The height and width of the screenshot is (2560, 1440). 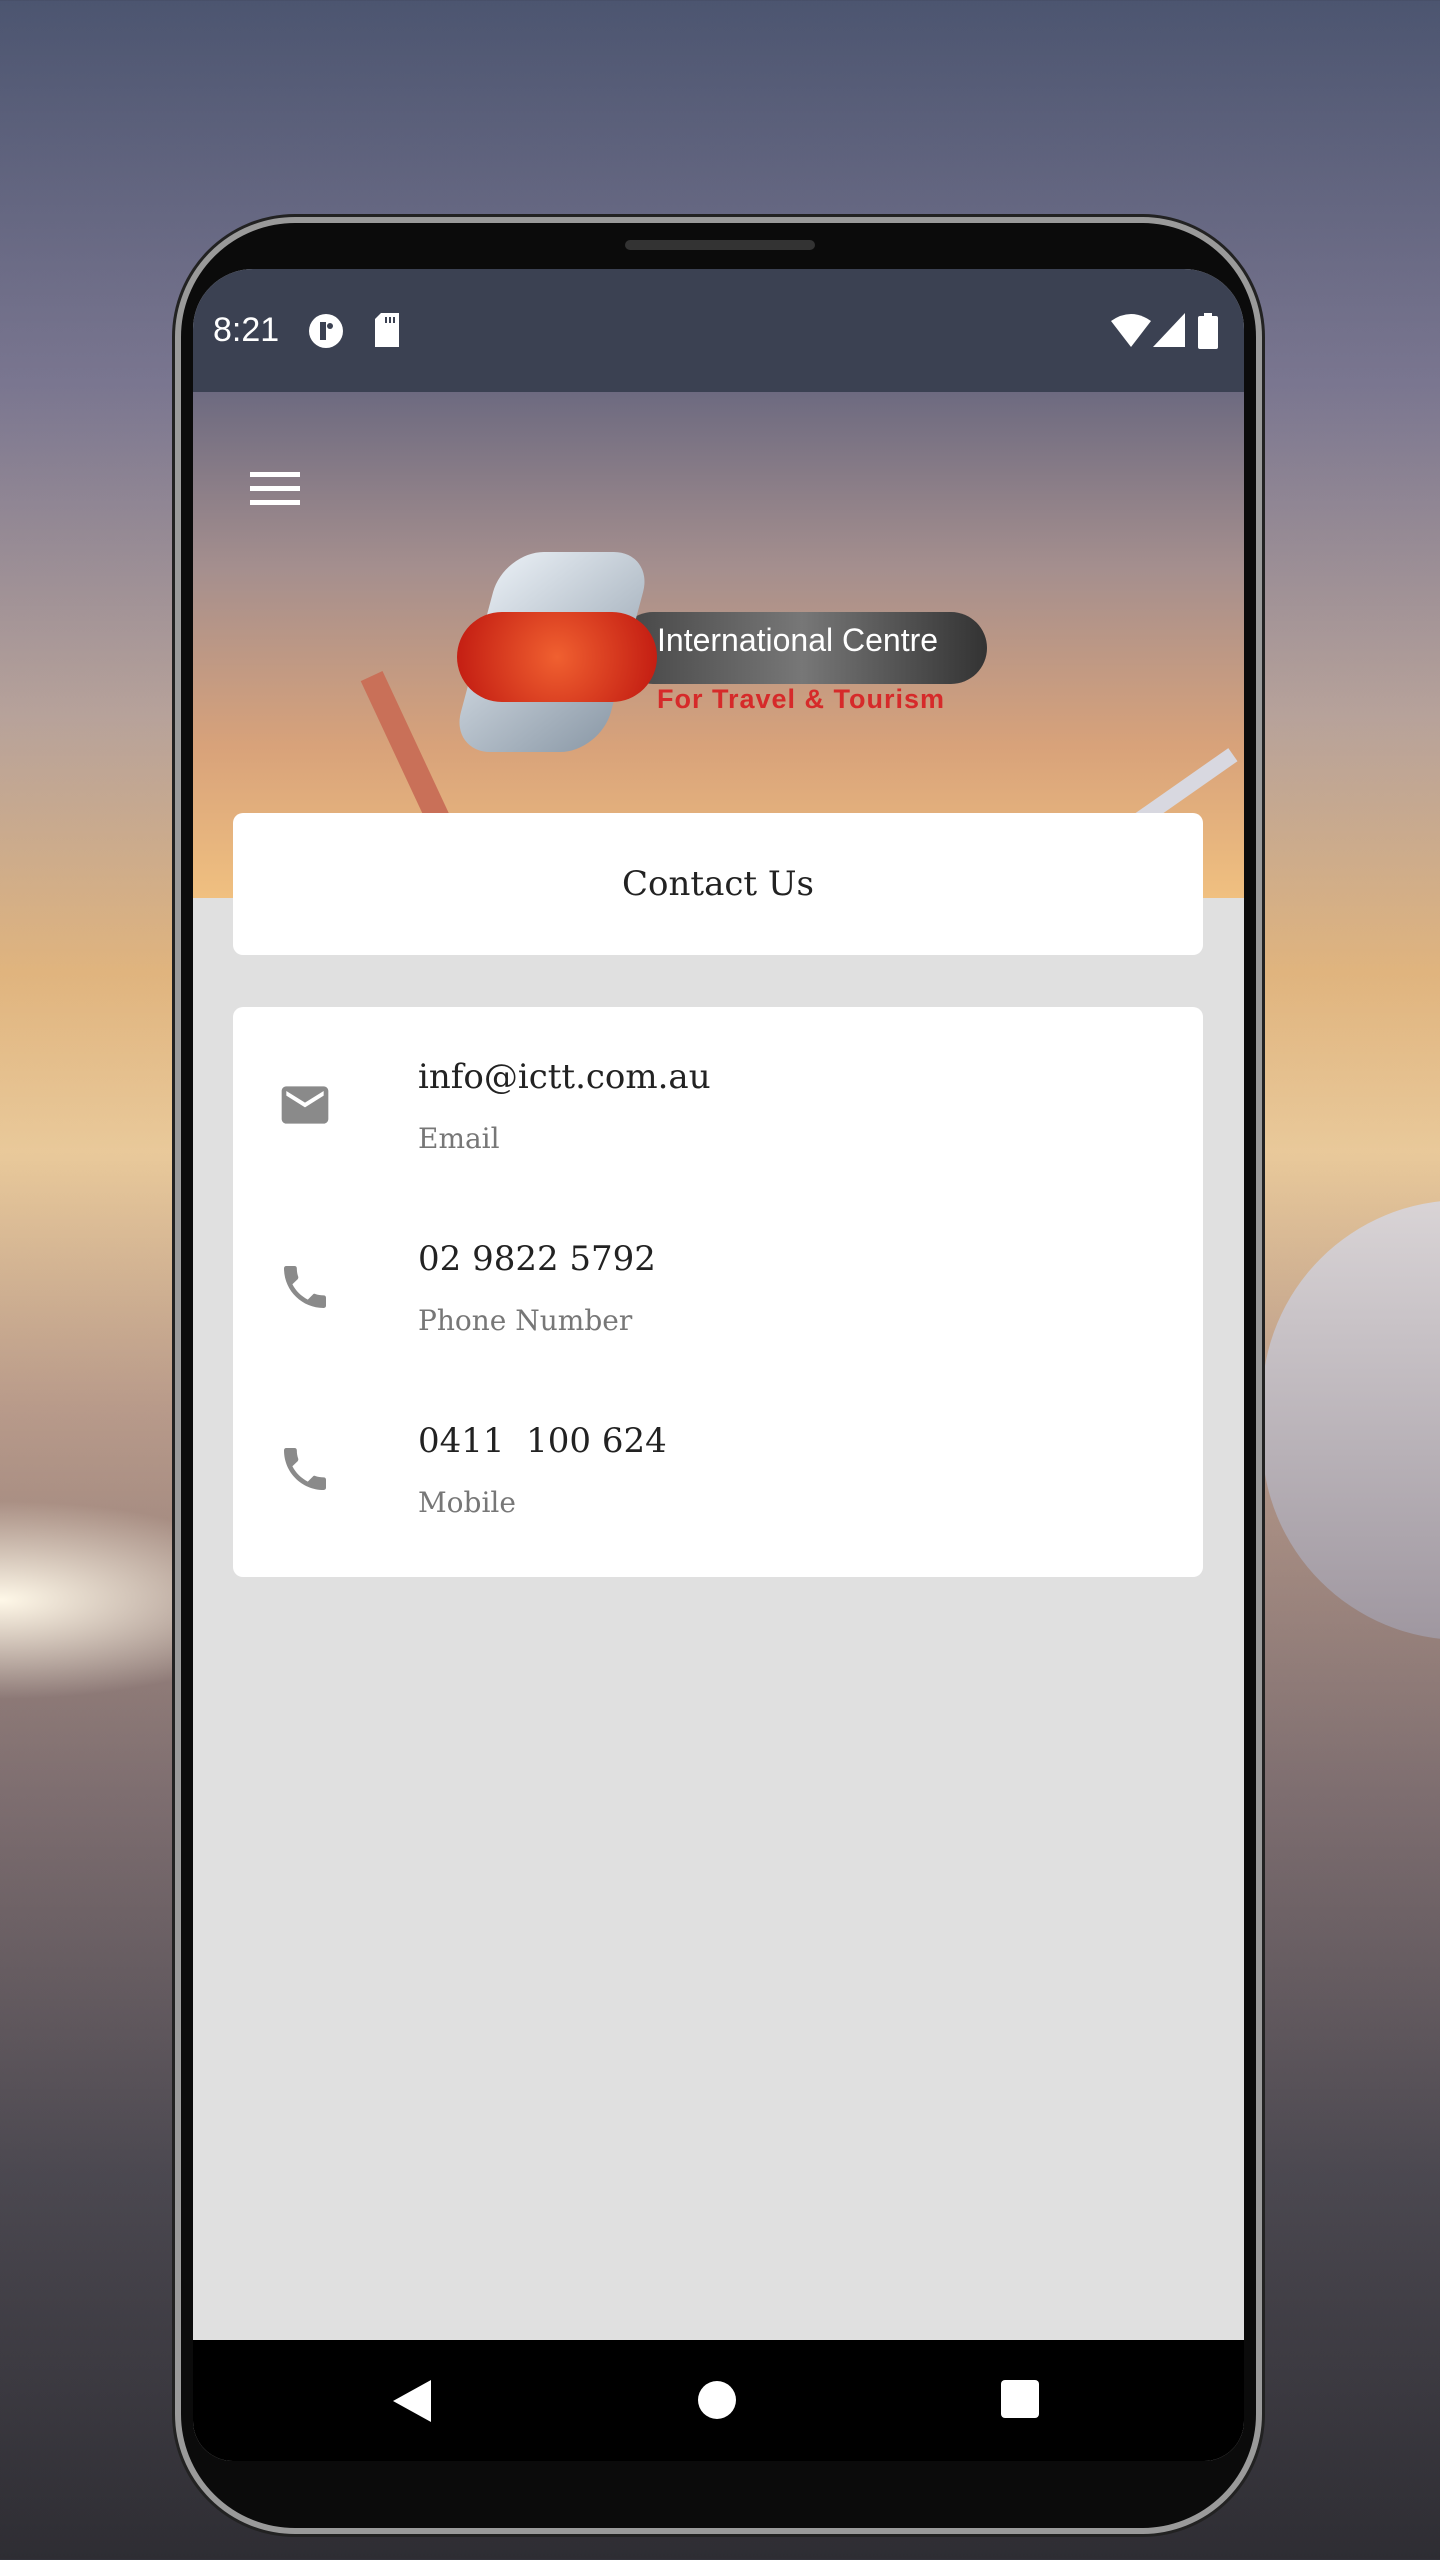 I want to click on sd-card-icon, so click(x=387, y=330).